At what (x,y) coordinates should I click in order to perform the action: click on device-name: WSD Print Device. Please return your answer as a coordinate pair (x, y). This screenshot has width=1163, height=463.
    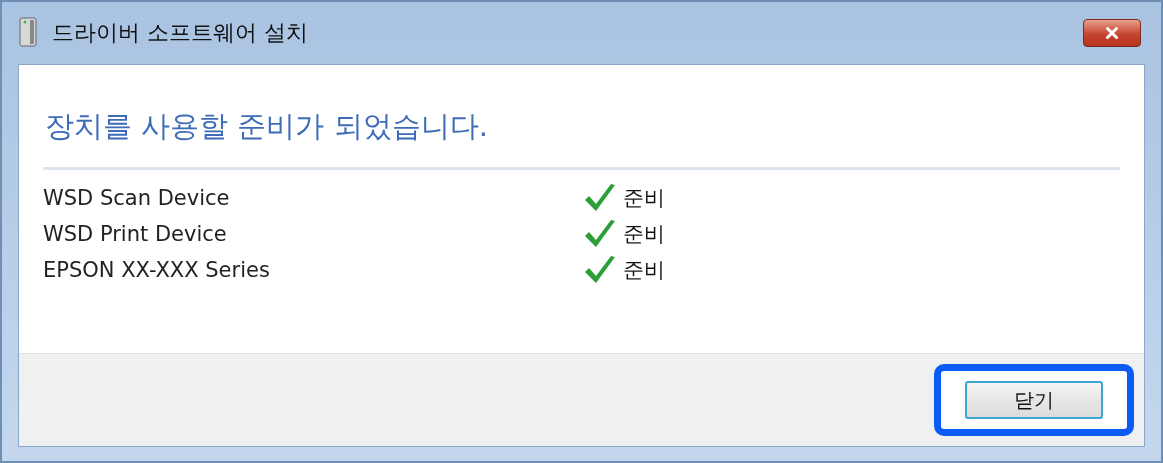
    Looking at the image, I should click on (135, 234).